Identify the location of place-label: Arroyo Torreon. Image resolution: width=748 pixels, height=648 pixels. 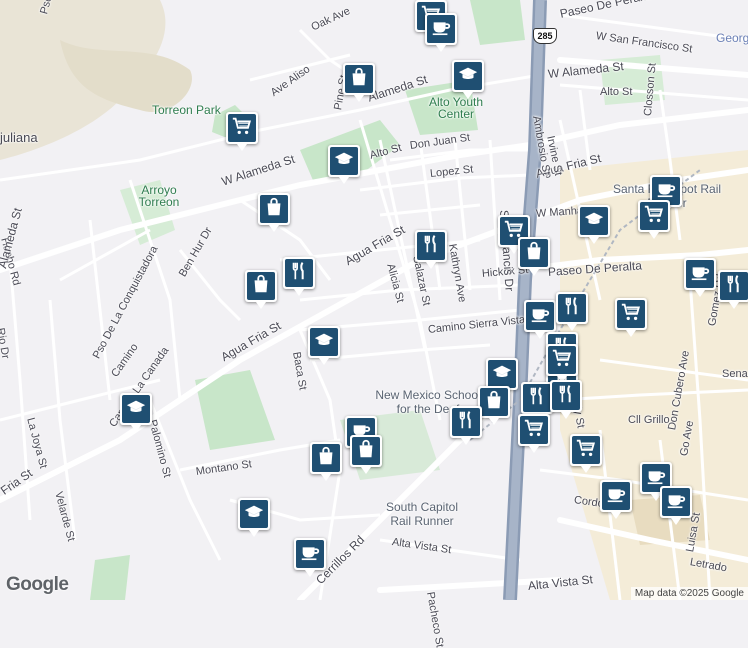
(159, 196).